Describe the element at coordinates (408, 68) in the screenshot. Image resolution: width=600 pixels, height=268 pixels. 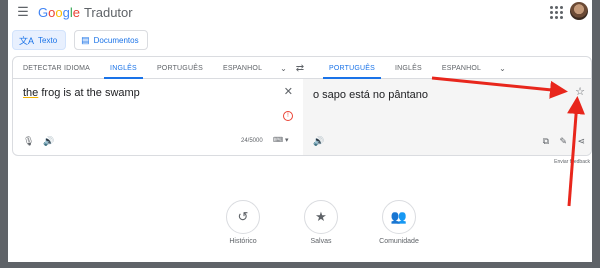
I see `tab-target-english: INGLÊS` at that location.